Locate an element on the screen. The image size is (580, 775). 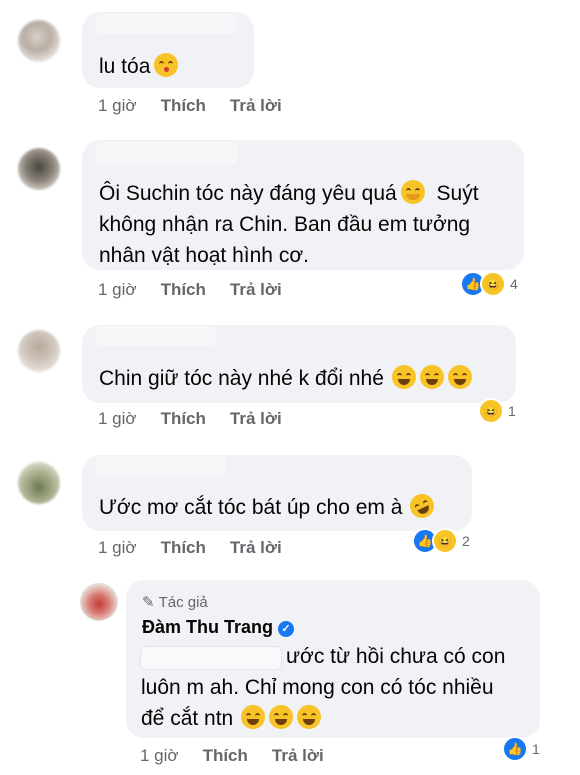
reaction-summary: 👍 😆 2 is located at coordinates (441, 541).